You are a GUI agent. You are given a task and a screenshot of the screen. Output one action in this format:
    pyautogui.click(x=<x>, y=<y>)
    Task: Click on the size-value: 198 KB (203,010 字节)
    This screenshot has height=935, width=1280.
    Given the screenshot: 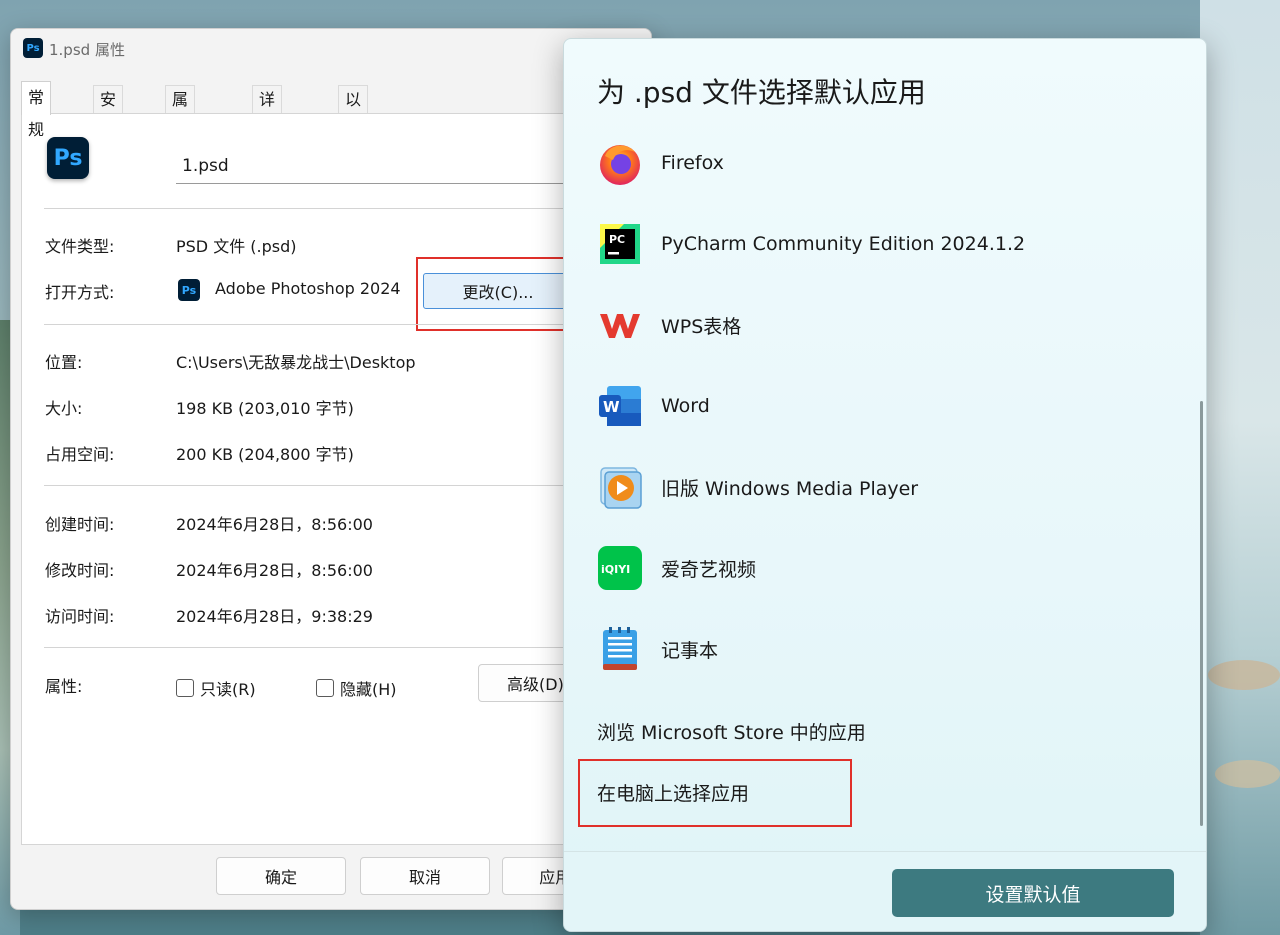 What is the action you would take?
    pyautogui.click(x=265, y=408)
    